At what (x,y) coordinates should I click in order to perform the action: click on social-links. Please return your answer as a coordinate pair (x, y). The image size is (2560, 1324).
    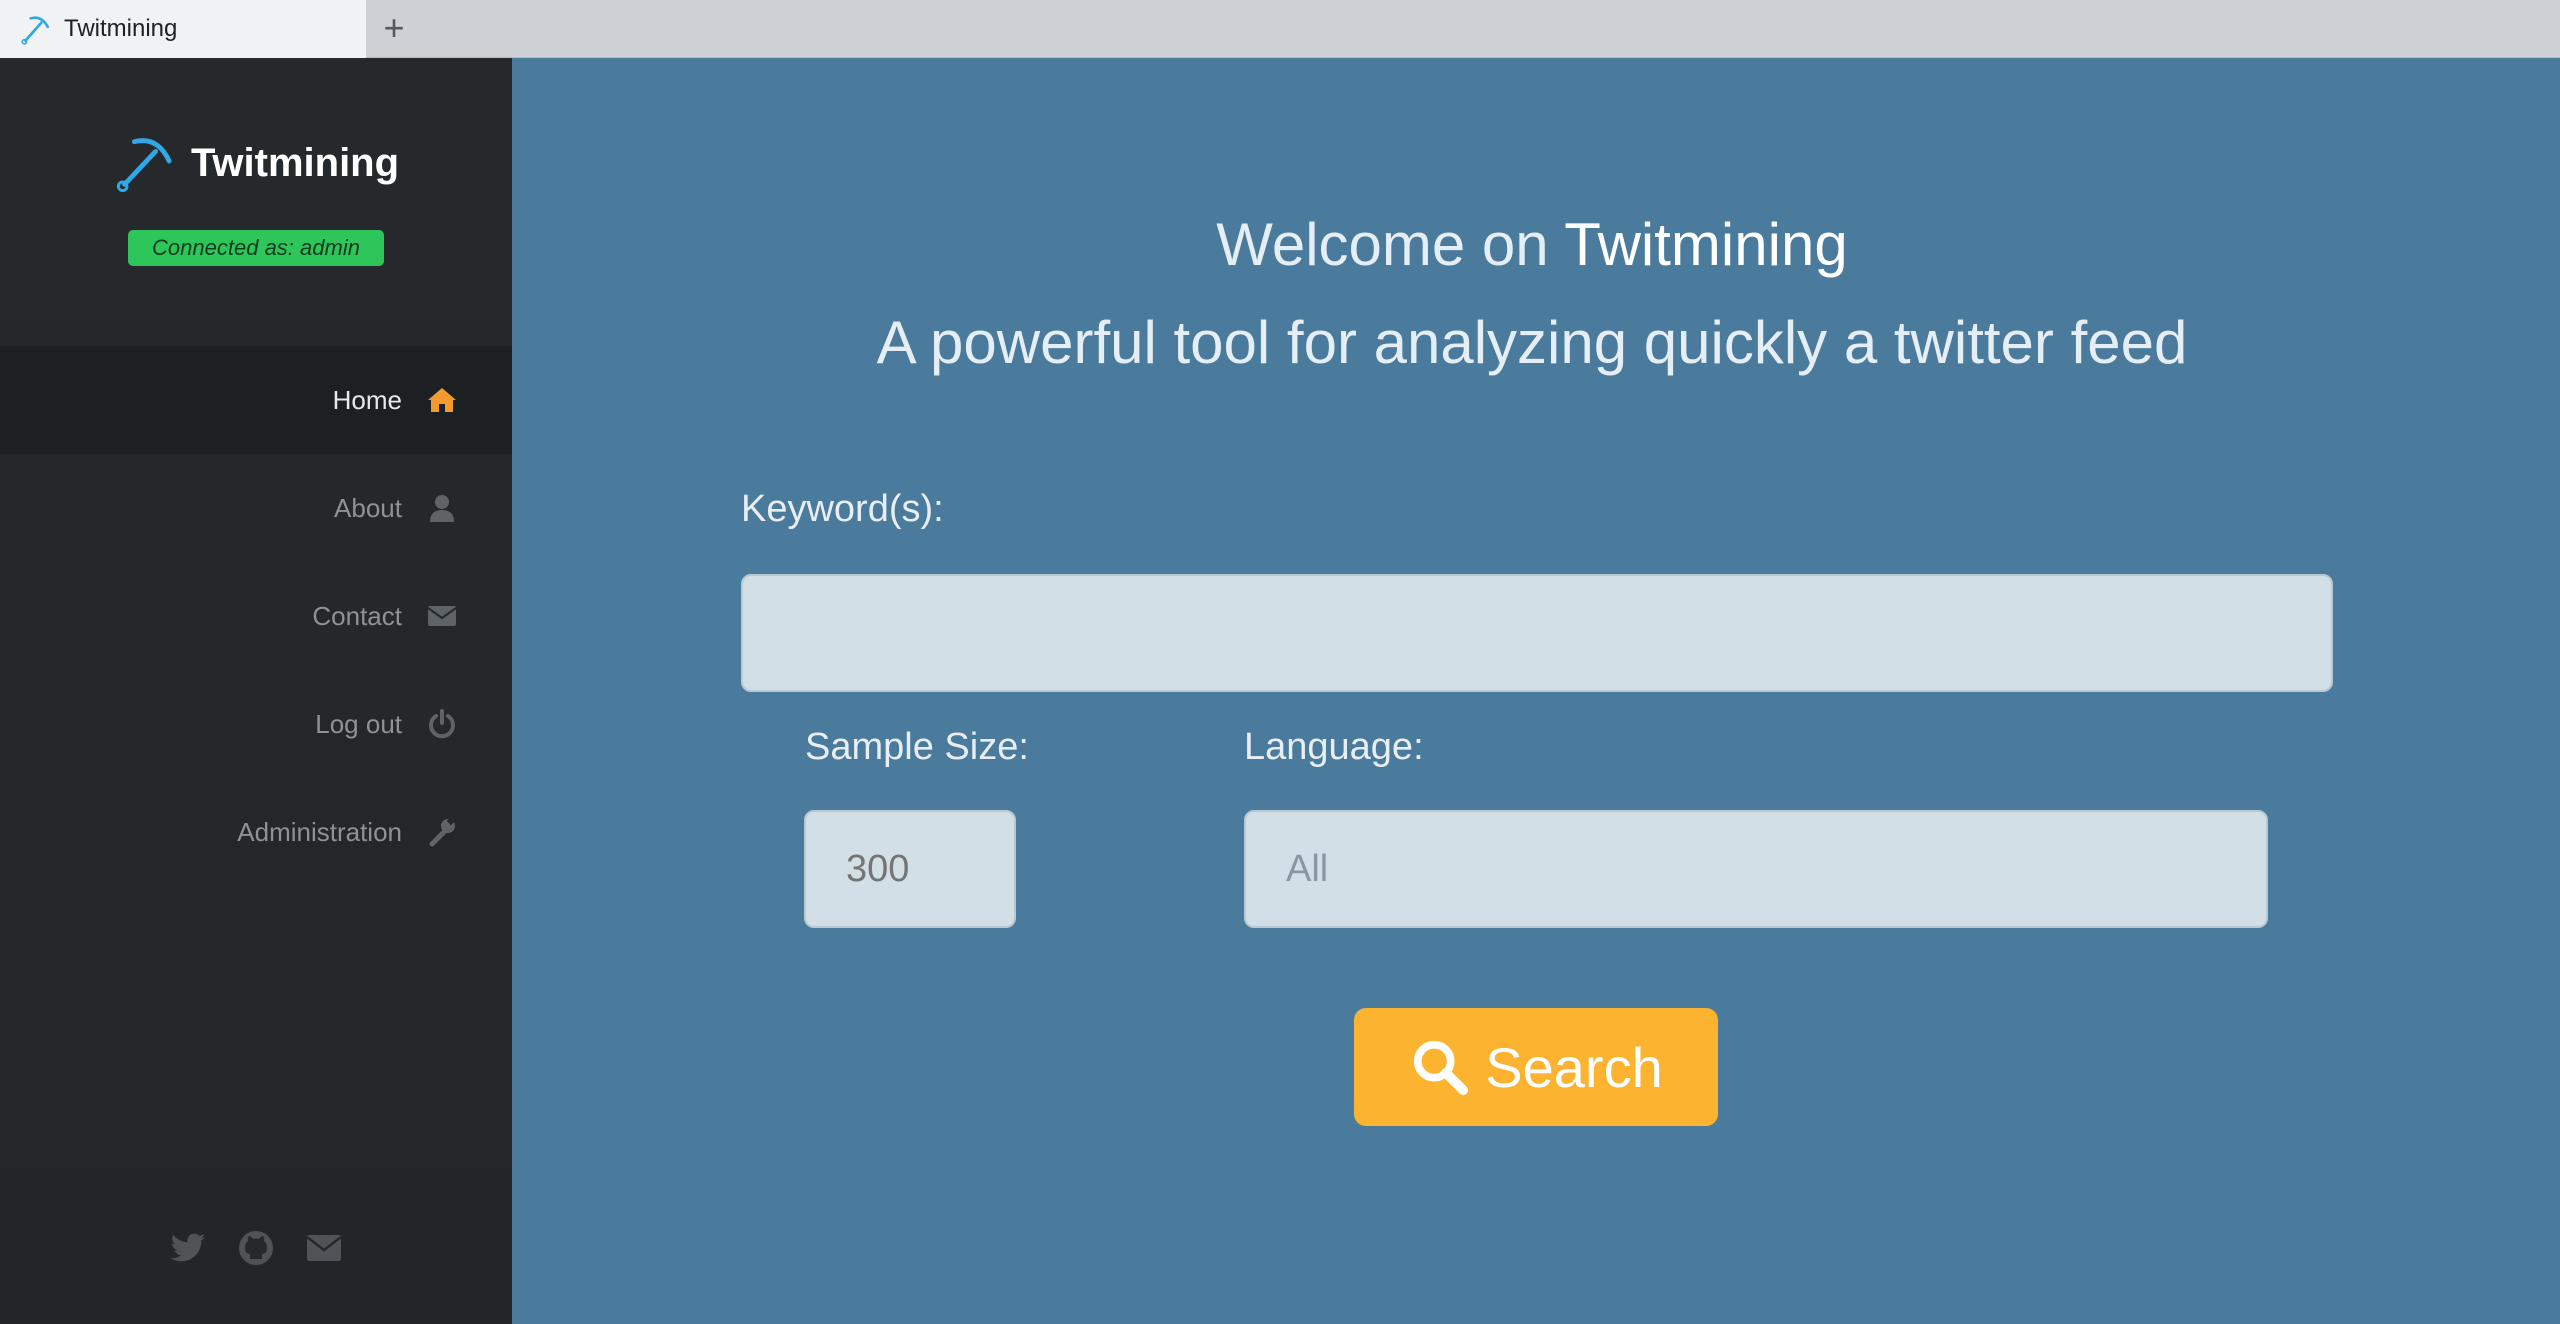
    Looking at the image, I should click on (256, 1250).